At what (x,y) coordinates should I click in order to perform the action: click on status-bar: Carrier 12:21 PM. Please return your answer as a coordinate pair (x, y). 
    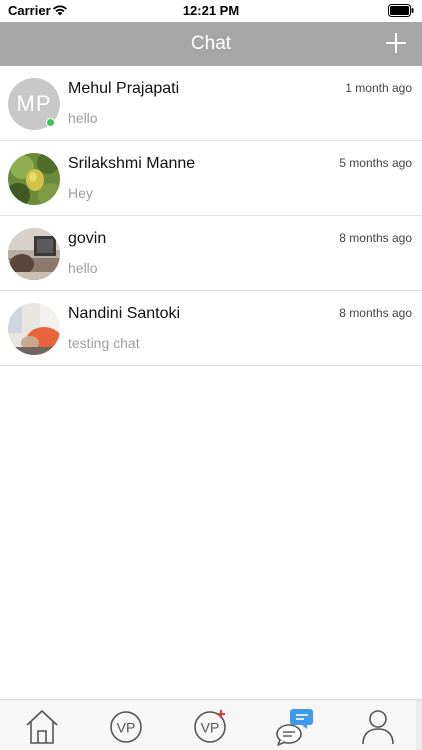
    Looking at the image, I should click on (211, 11).